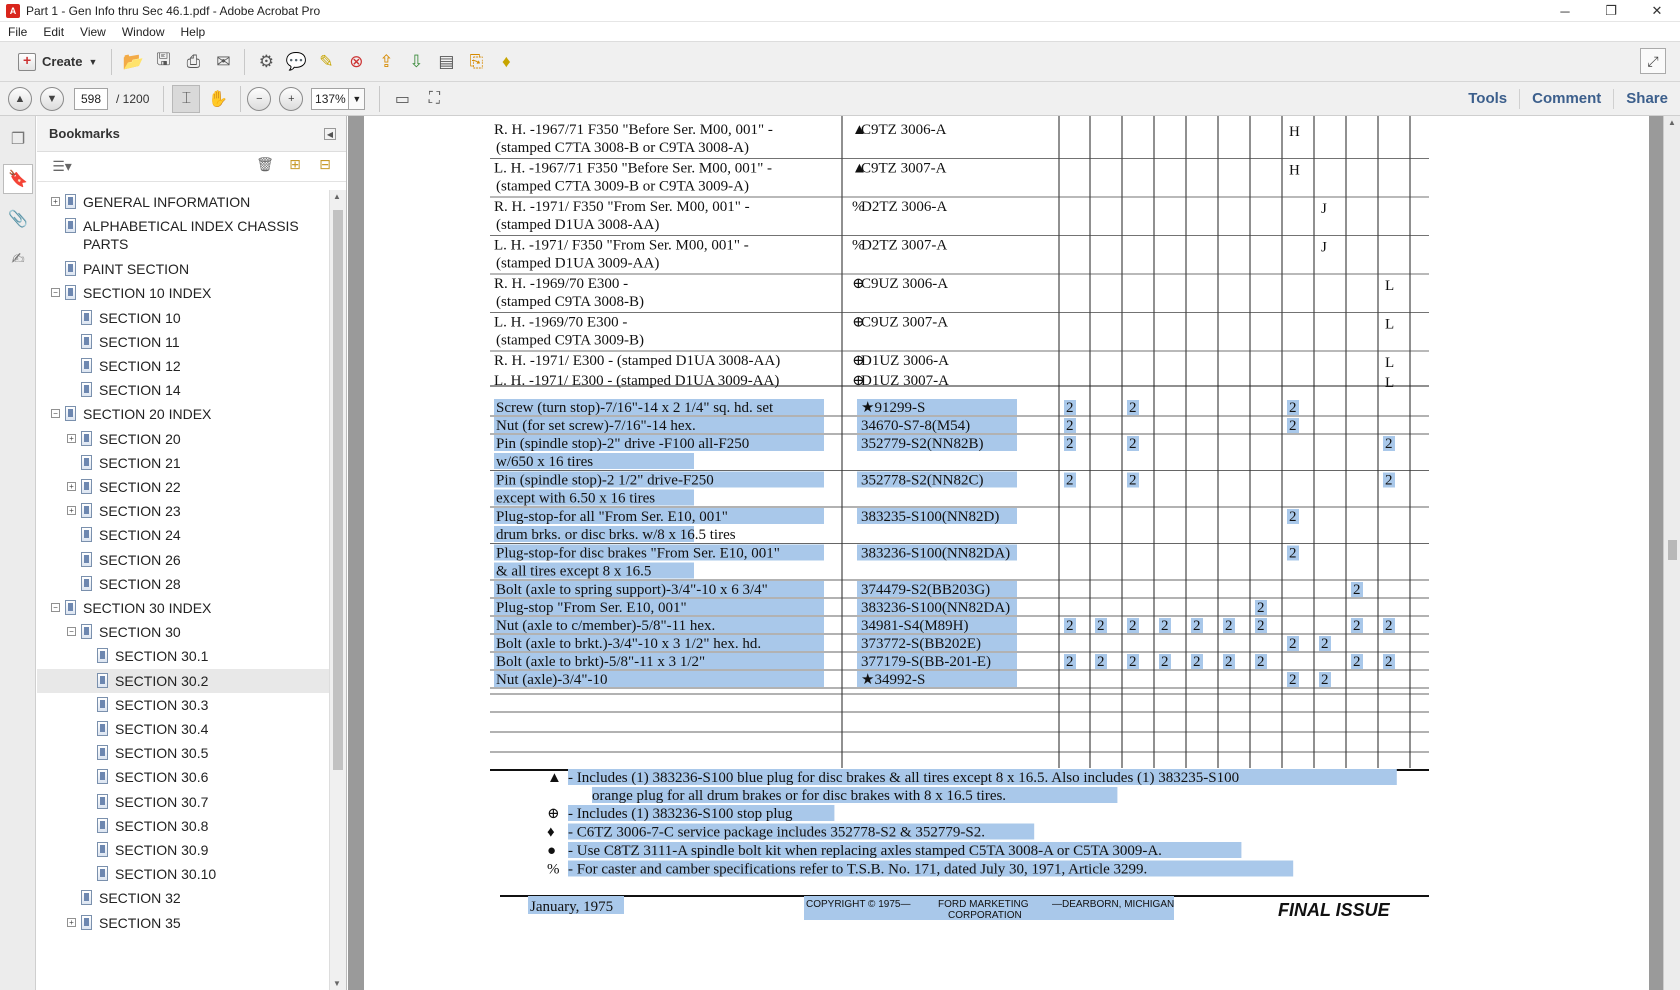 The height and width of the screenshot is (990, 1680). I want to click on print-icon: ⎙, so click(193, 62).